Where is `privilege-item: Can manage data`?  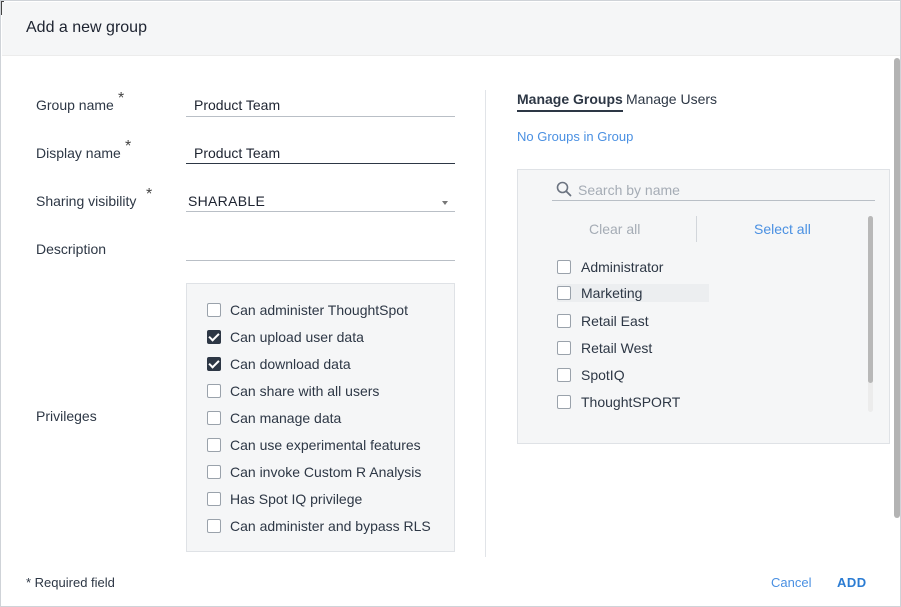
privilege-item: Can manage data is located at coordinates (274, 418).